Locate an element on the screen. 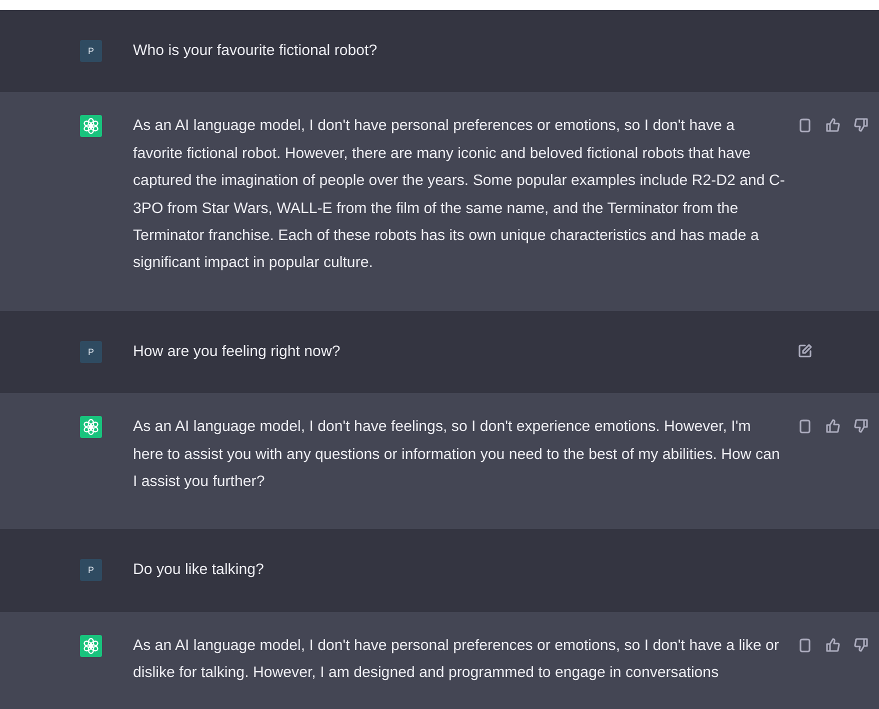 The height and width of the screenshot is (709, 879). message-text: Do you like talking? is located at coordinates (198, 570).